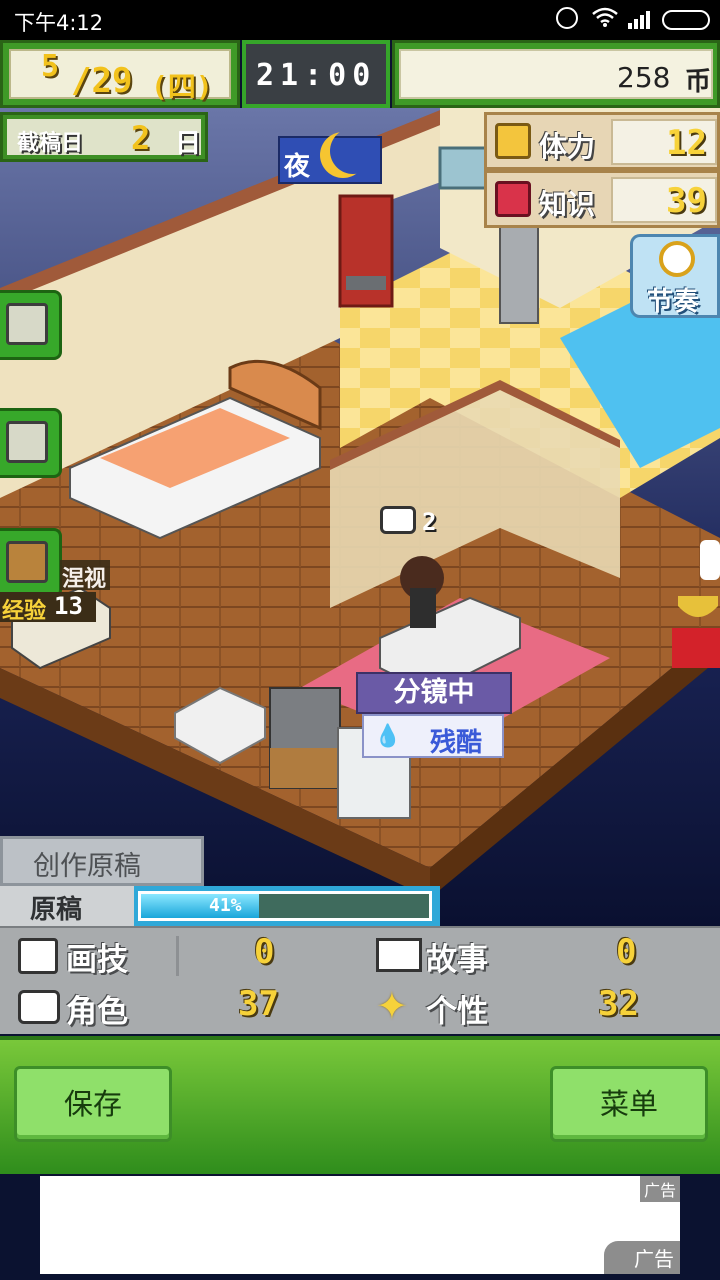 This screenshot has height=1280, width=720. I want to click on alarm-icon, so click(567, 18).